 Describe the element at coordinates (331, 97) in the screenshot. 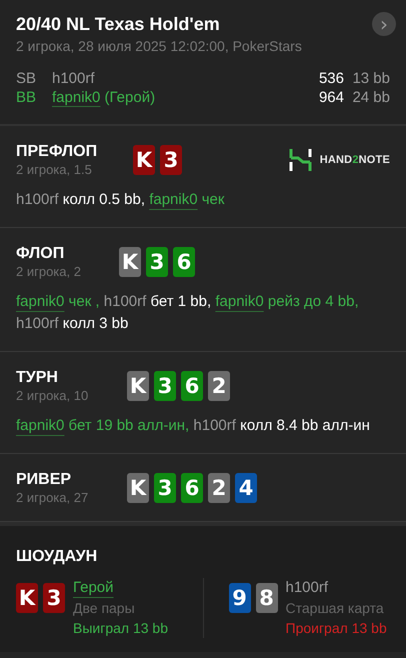

I see `stack-chips: 964` at that location.